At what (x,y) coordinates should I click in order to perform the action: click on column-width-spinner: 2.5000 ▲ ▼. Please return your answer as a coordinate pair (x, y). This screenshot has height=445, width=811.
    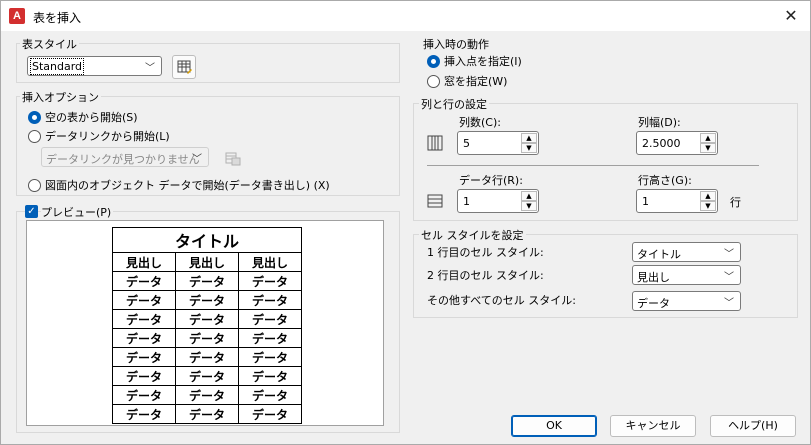
    Looking at the image, I should click on (677, 143).